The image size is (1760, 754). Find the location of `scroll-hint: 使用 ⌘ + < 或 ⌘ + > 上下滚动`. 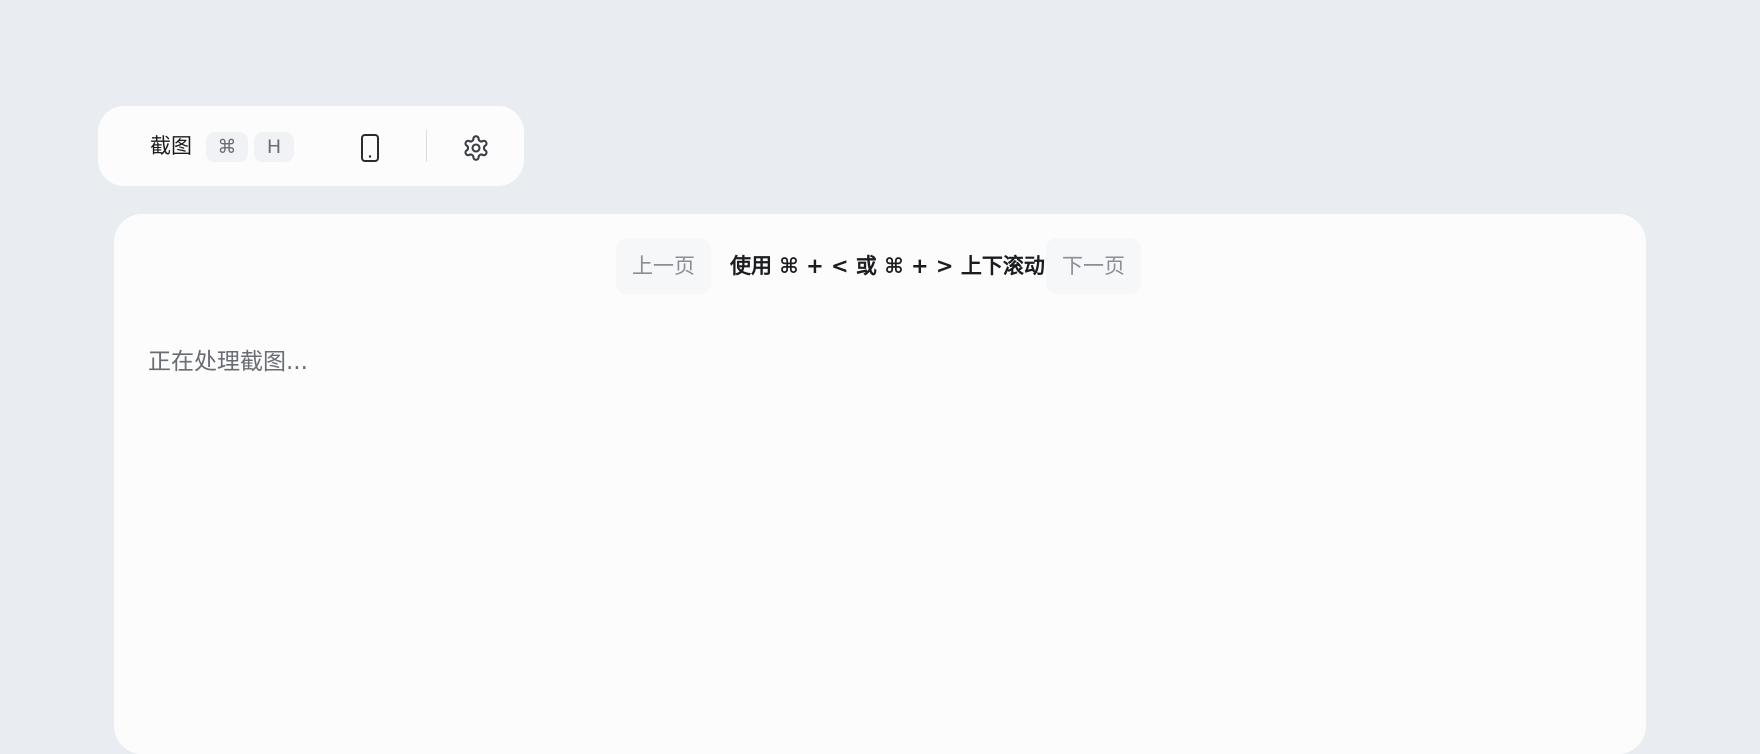

scroll-hint: 使用 ⌘ + < 或 ⌘ + > 上下滚动 is located at coordinates (887, 266).